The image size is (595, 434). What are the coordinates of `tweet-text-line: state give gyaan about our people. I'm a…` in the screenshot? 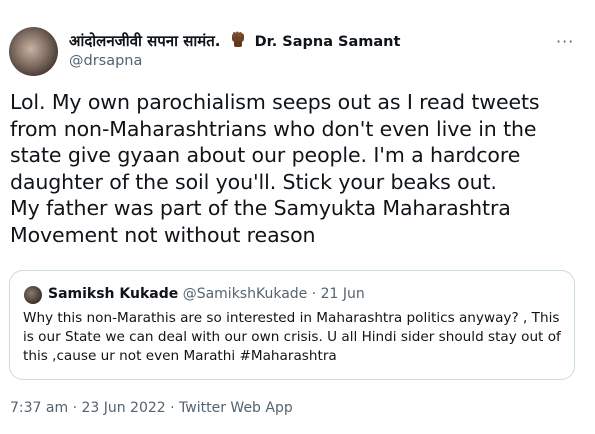 It's located at (265, 155).